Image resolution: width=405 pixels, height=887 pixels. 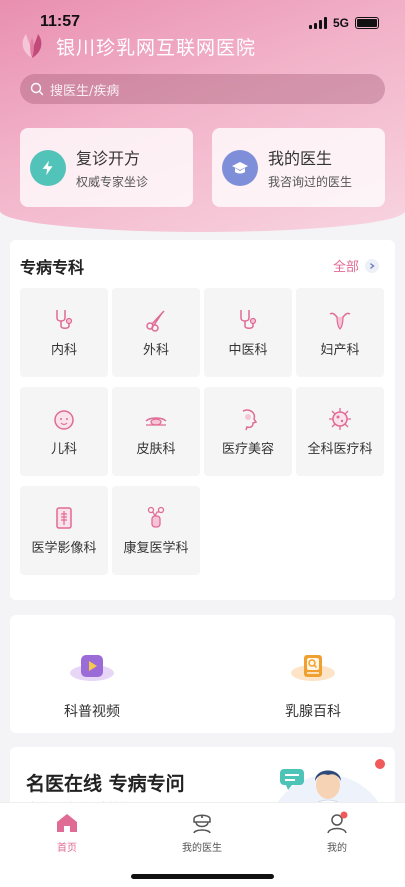 I want to click on tools-section: 科普视频 乳腺百科, so click(x=202, y=674).